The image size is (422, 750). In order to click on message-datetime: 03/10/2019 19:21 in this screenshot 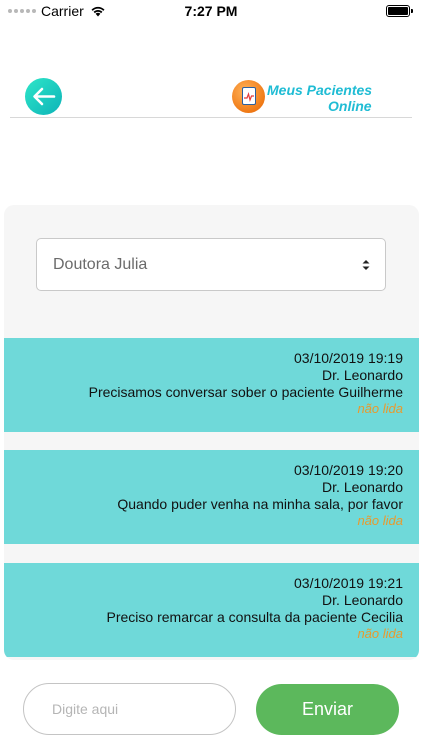, I will do `click(348, 583)`.